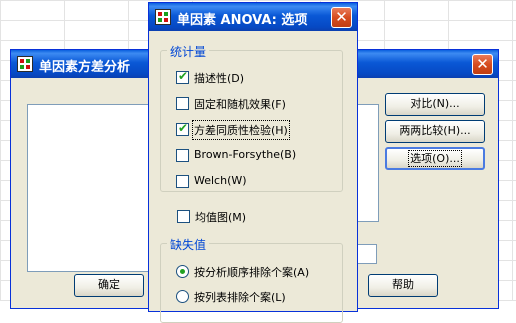 Image resolution: width=516 pixels, height=323 pixels. I want to click on homogeneity-test-checkbox: ✔, so click(182, 128).